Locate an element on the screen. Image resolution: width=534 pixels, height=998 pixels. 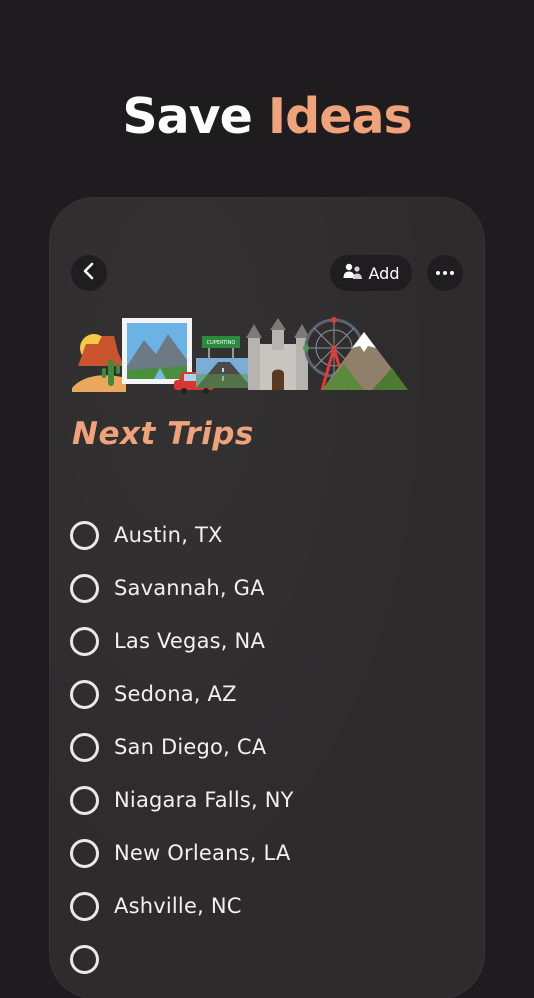
list-item: San Diego, CA is located at coordinates (265, 747).